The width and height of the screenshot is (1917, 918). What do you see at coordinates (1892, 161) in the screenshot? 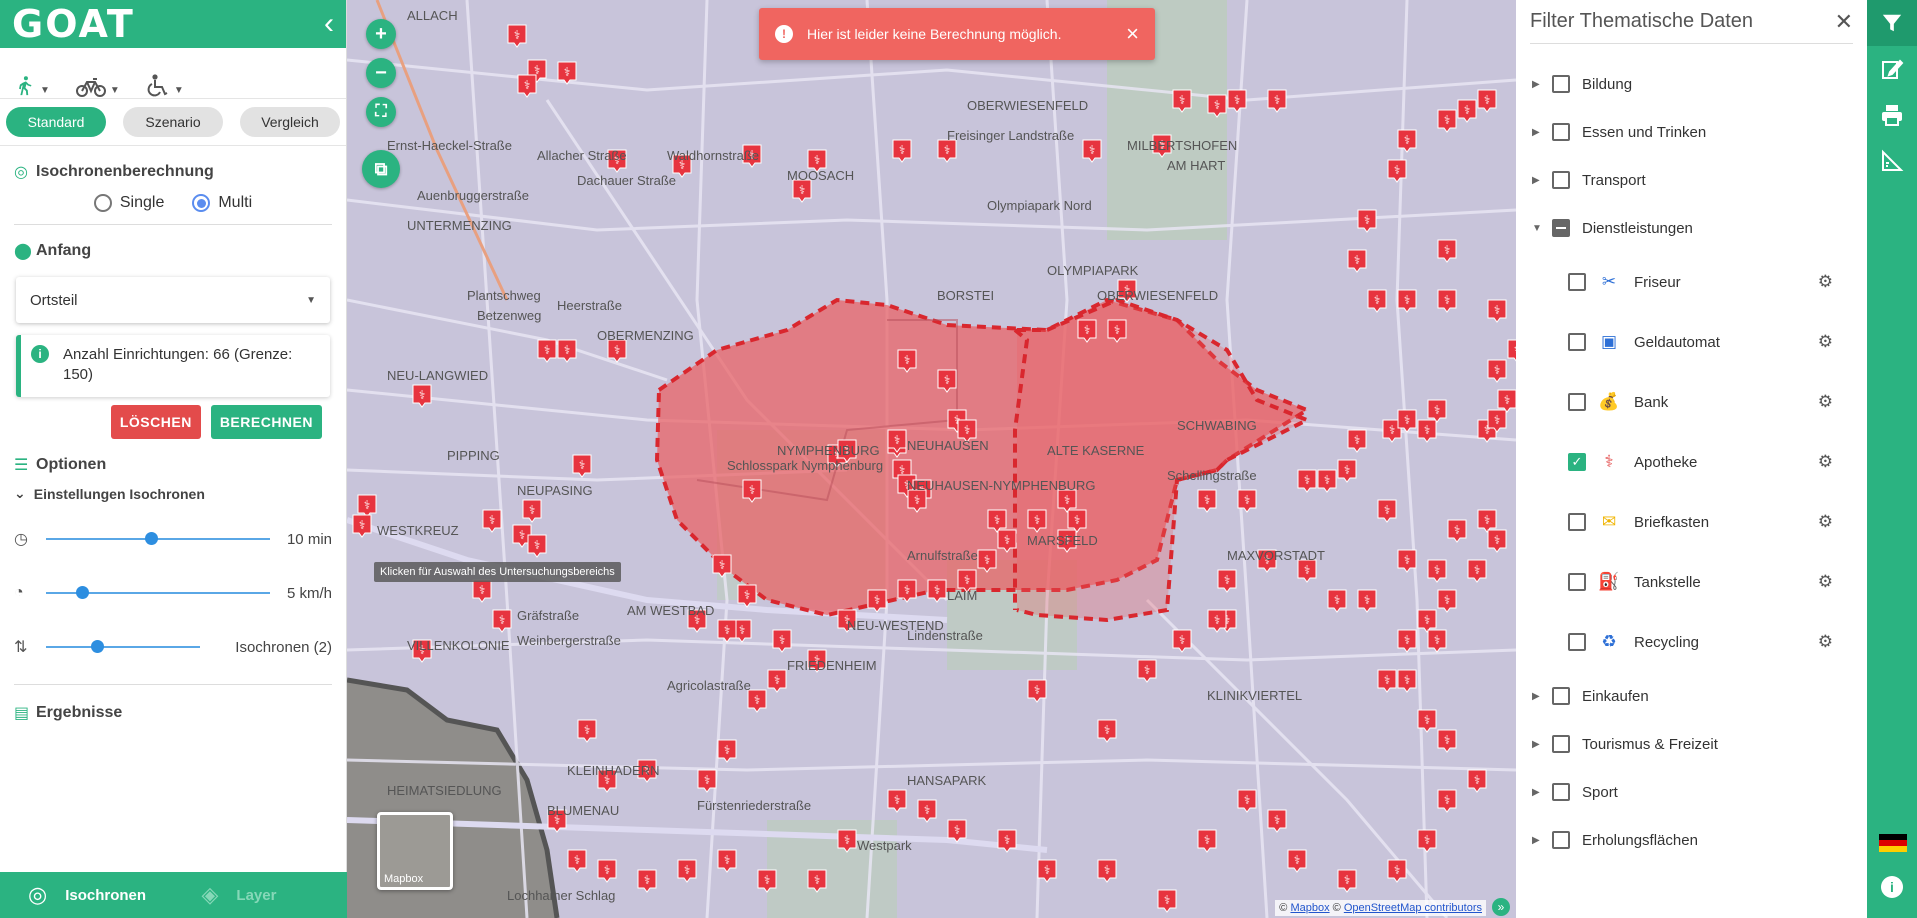
I see `measure-tool` at bounding box center [1892, 161].